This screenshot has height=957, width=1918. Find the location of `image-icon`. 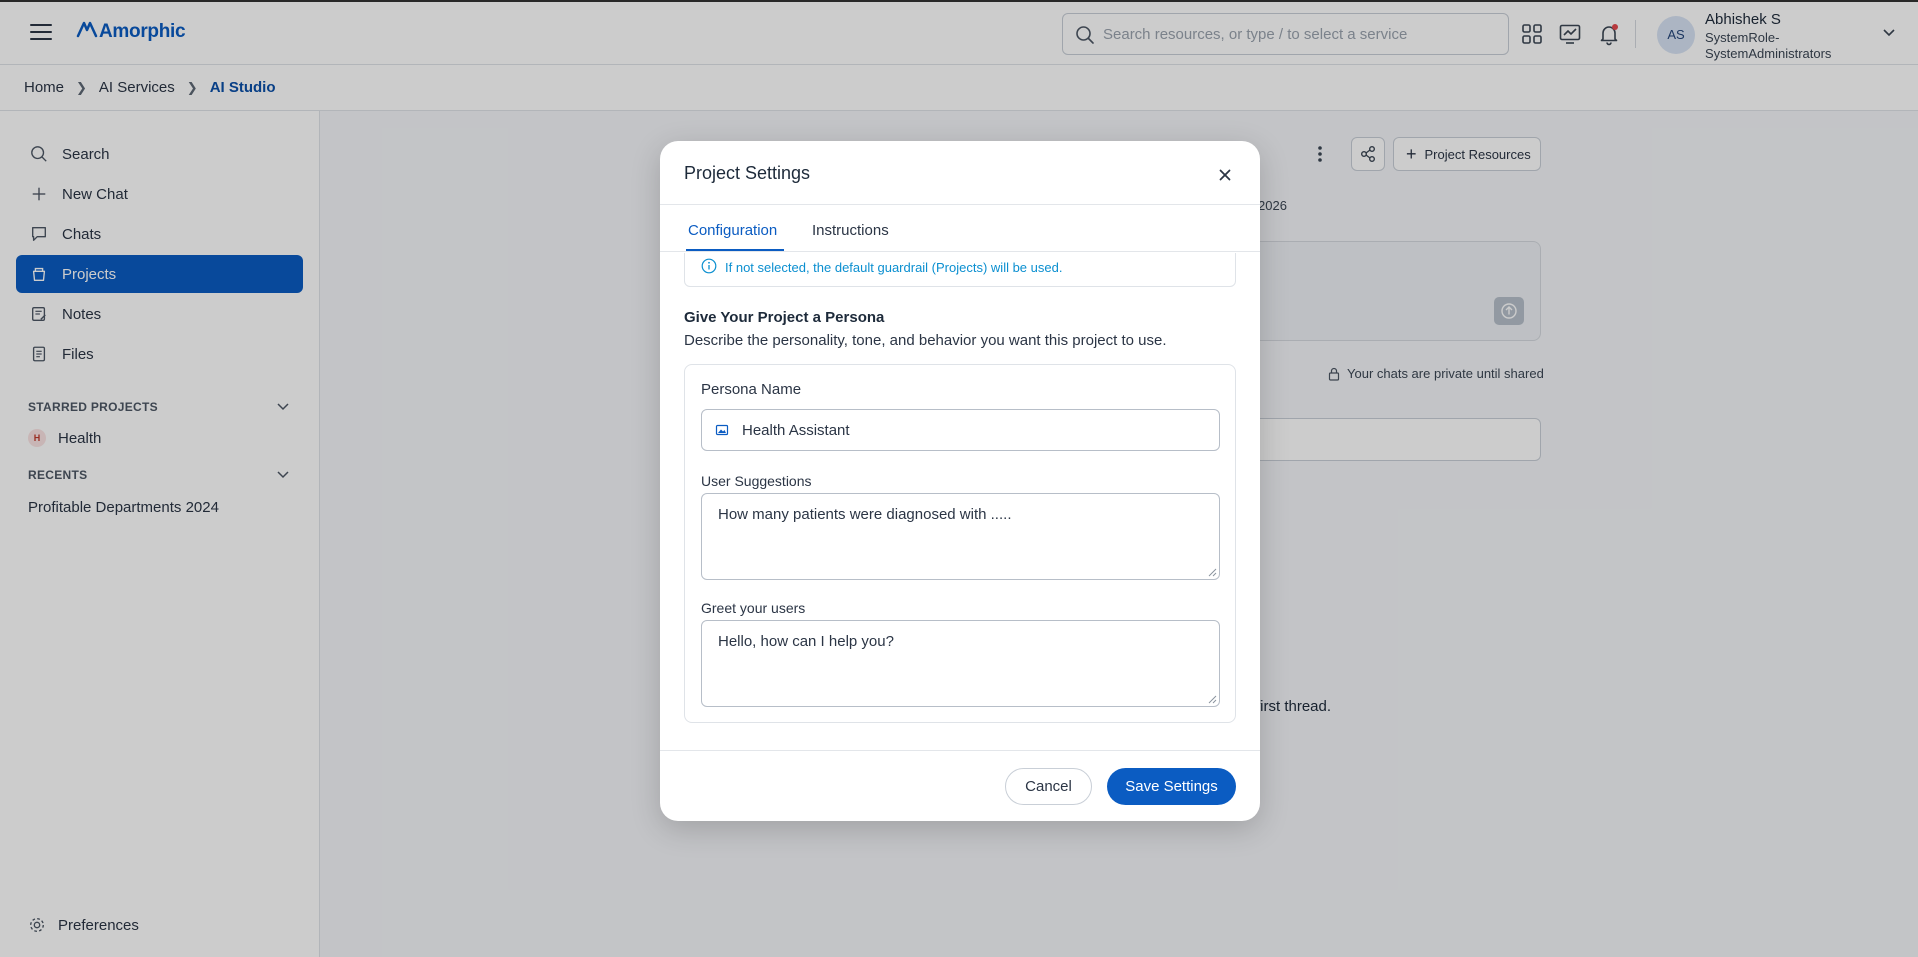

image-icon is located at coordinates (722, 430).